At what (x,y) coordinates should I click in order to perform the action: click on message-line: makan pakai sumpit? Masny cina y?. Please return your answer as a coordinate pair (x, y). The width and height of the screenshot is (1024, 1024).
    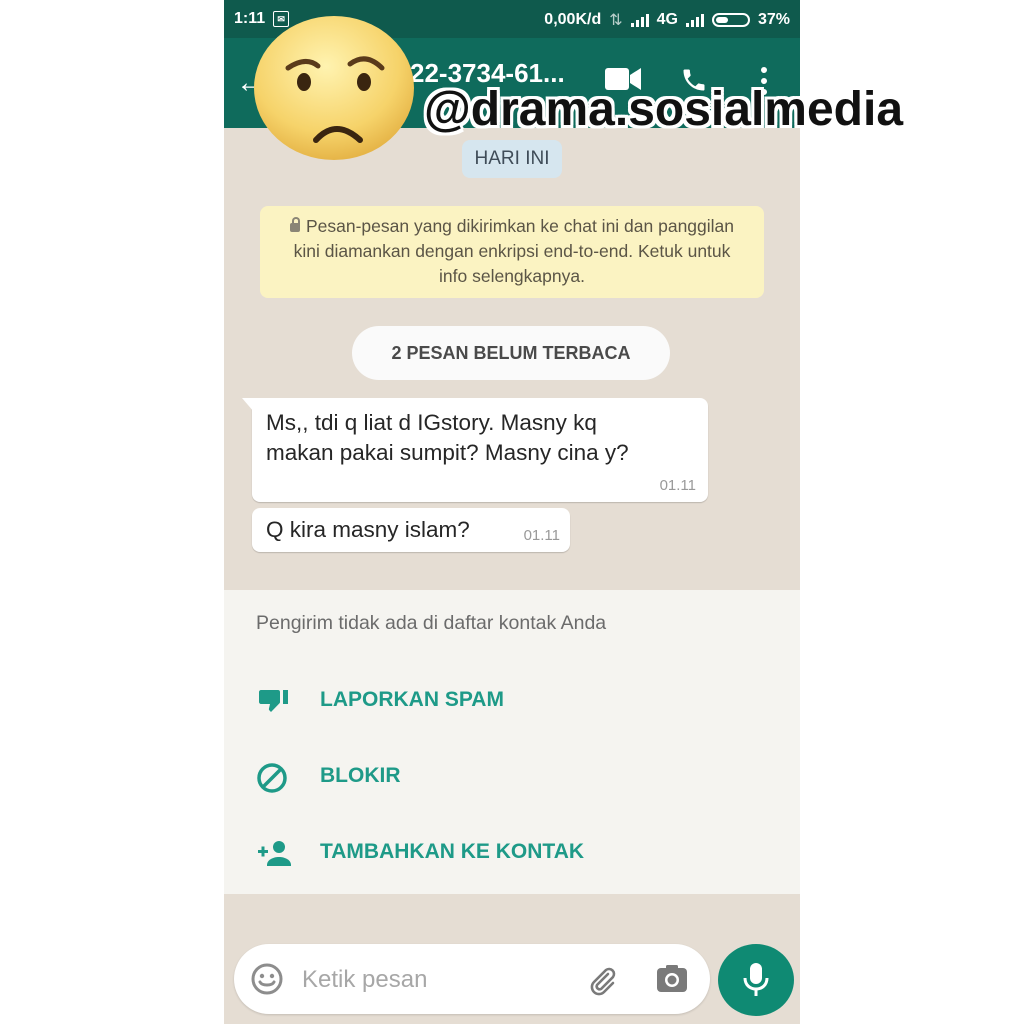
    Looking at the image, I should click on (447, 452).